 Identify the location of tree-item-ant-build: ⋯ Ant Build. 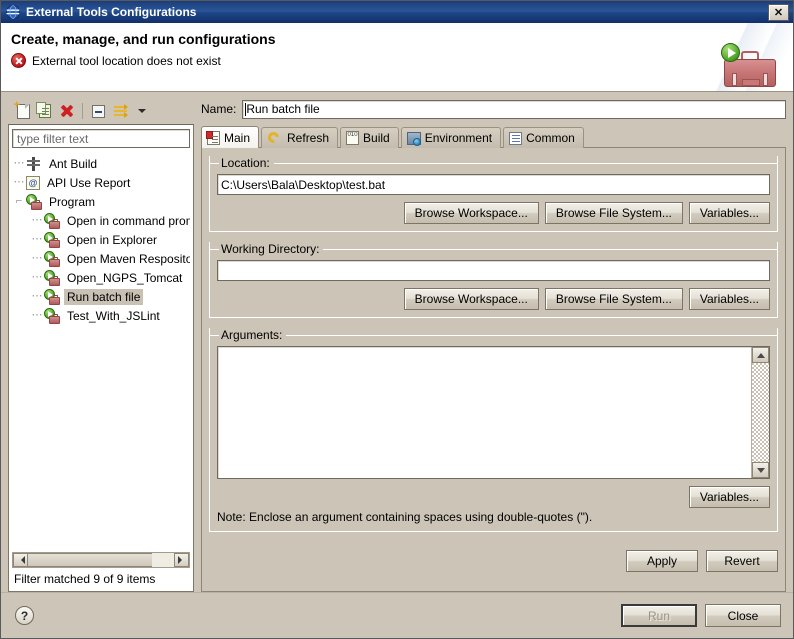
(101, 163).